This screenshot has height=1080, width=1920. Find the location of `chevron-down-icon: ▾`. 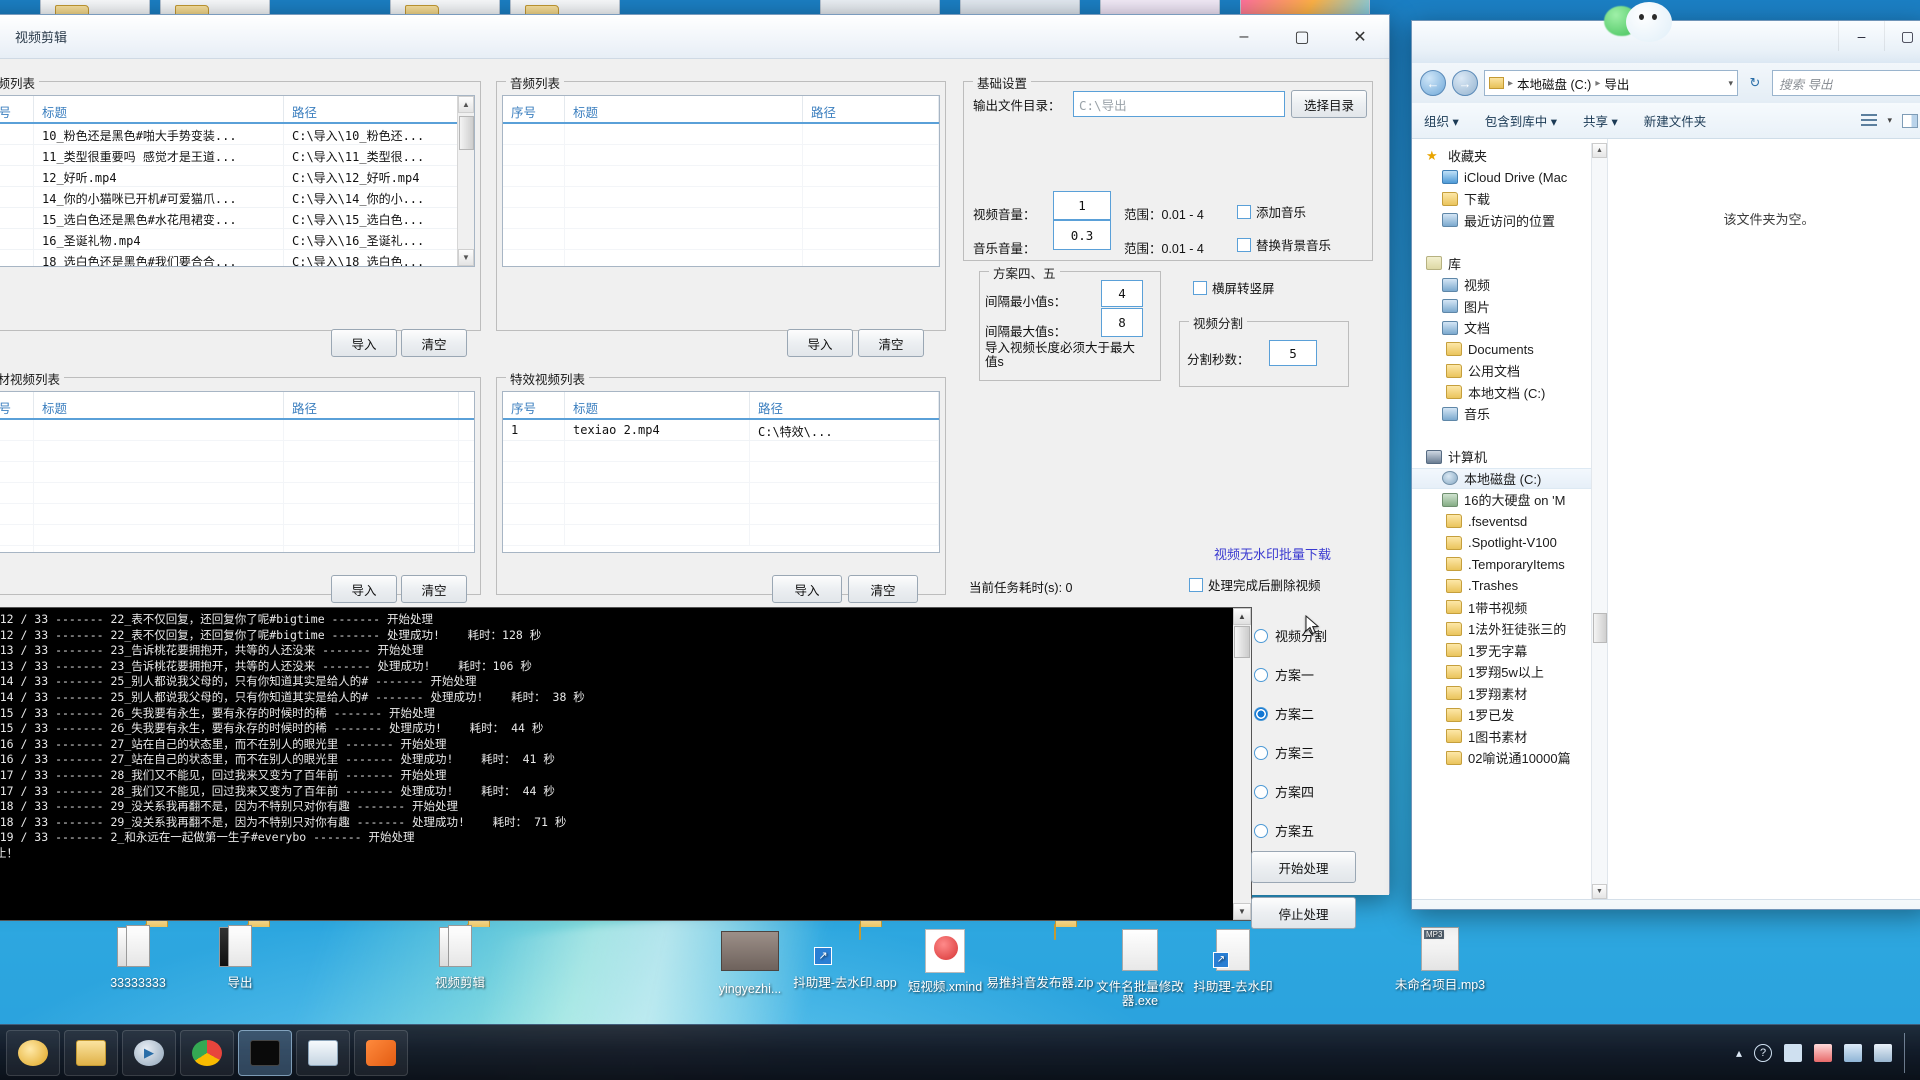

chevron-down-icon: ▾ is located at coordinates (1730, 83).